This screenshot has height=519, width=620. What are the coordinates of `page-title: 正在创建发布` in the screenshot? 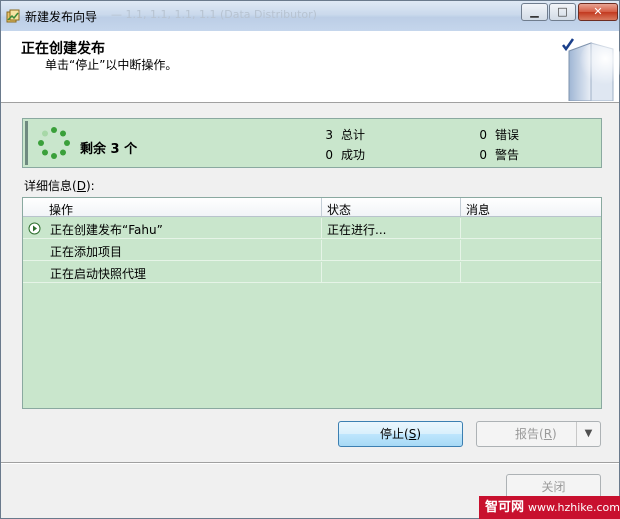 It's located at (63, 49).